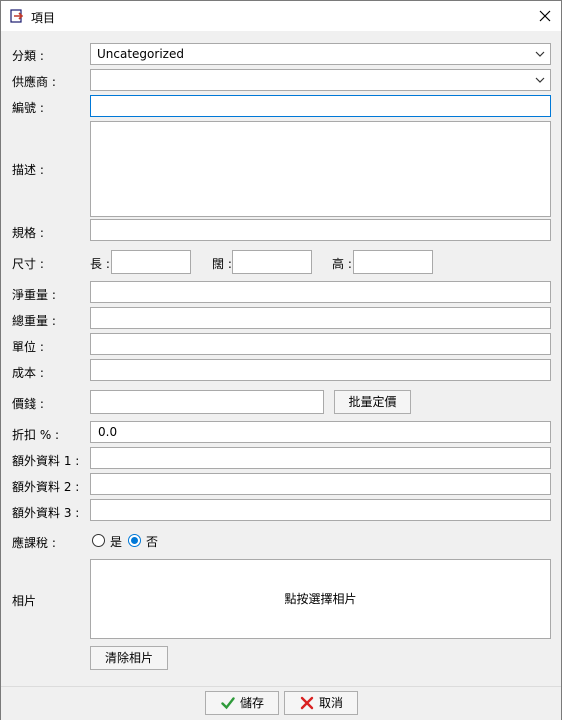 The width and height of the screenshot is (562, 720). What do you see at coordinates (116, 542) in the screenshot?
I see `taxable-yes-label: 是` at bounding box center [116, 542].